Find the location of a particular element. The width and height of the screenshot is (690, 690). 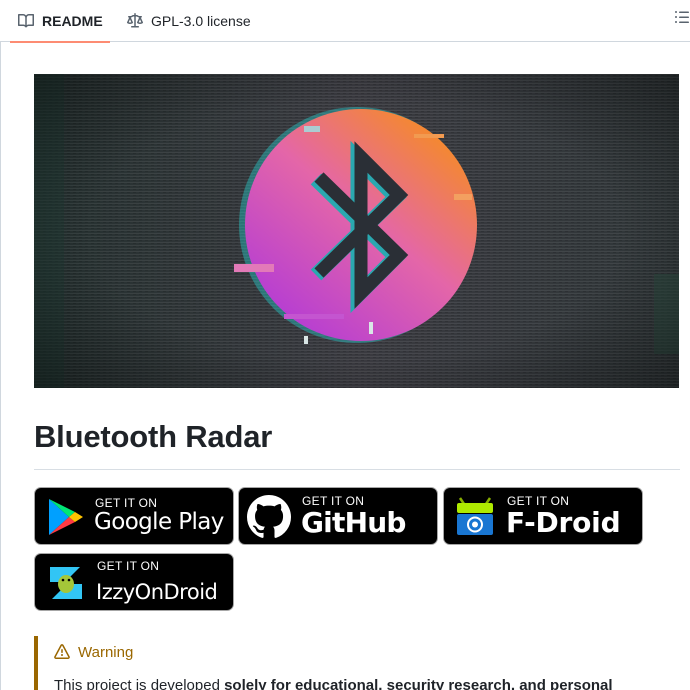

scale-icon is located at coordinates (135, 21).